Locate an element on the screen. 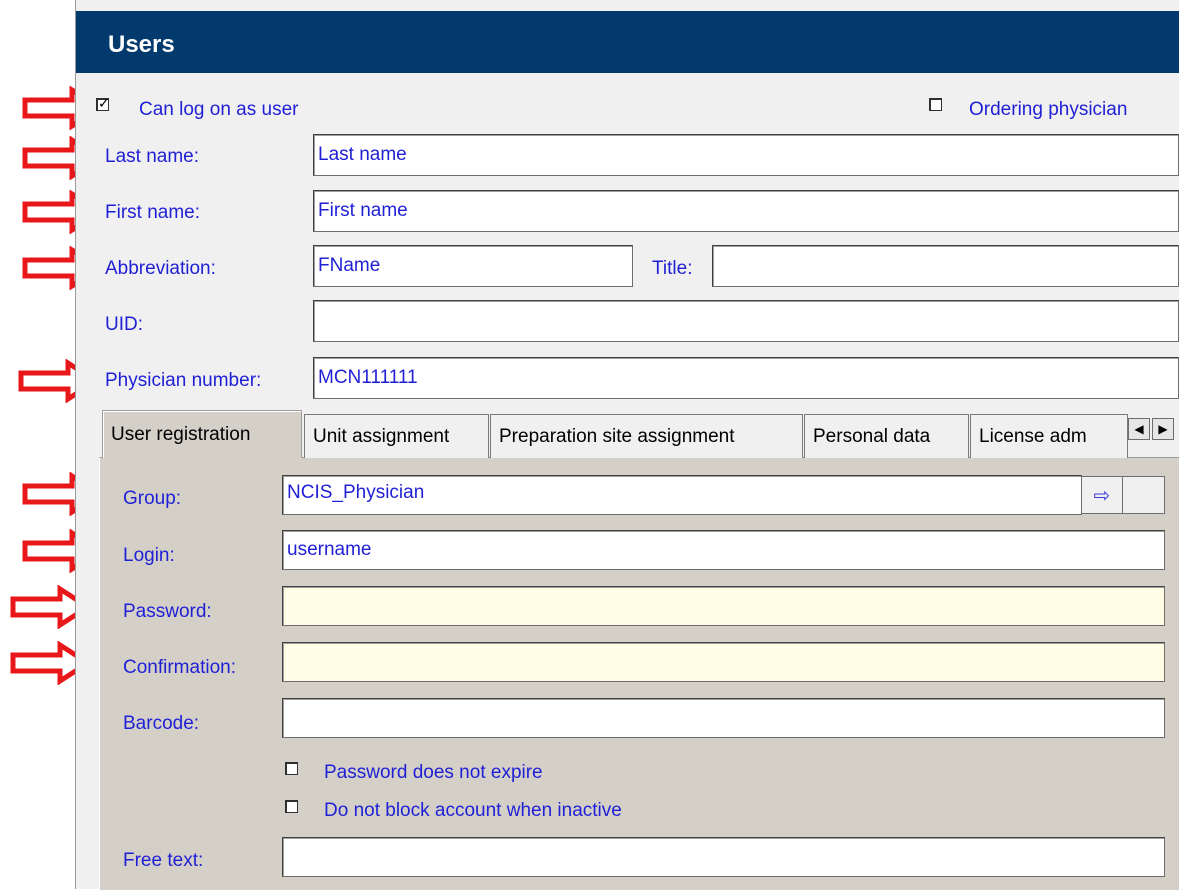 This screenshot has height=890, width=1179. barcode-label: Barcode: is located at coordinates (161, 723).